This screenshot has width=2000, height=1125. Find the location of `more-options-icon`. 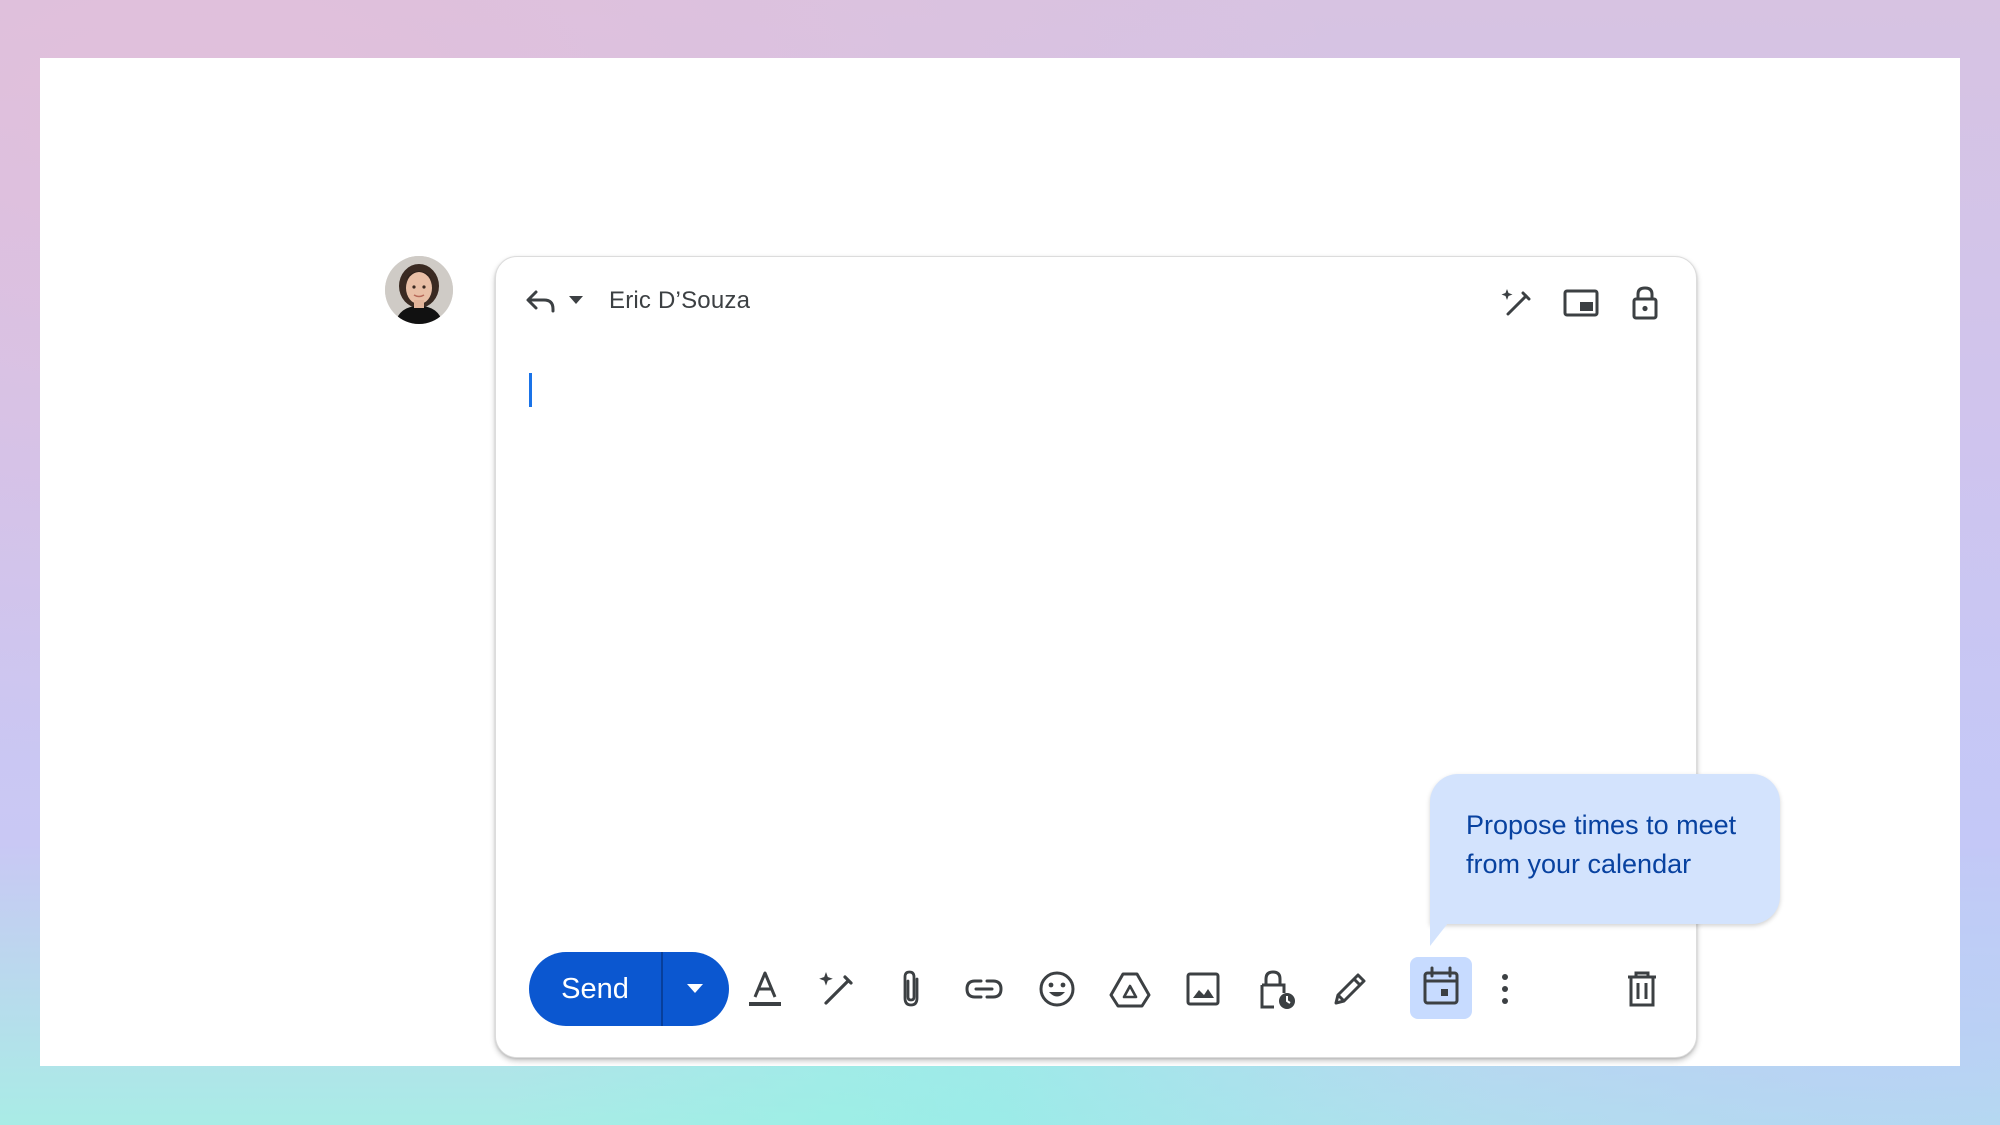

more-options-icon is located at coordinates (1505, 989).